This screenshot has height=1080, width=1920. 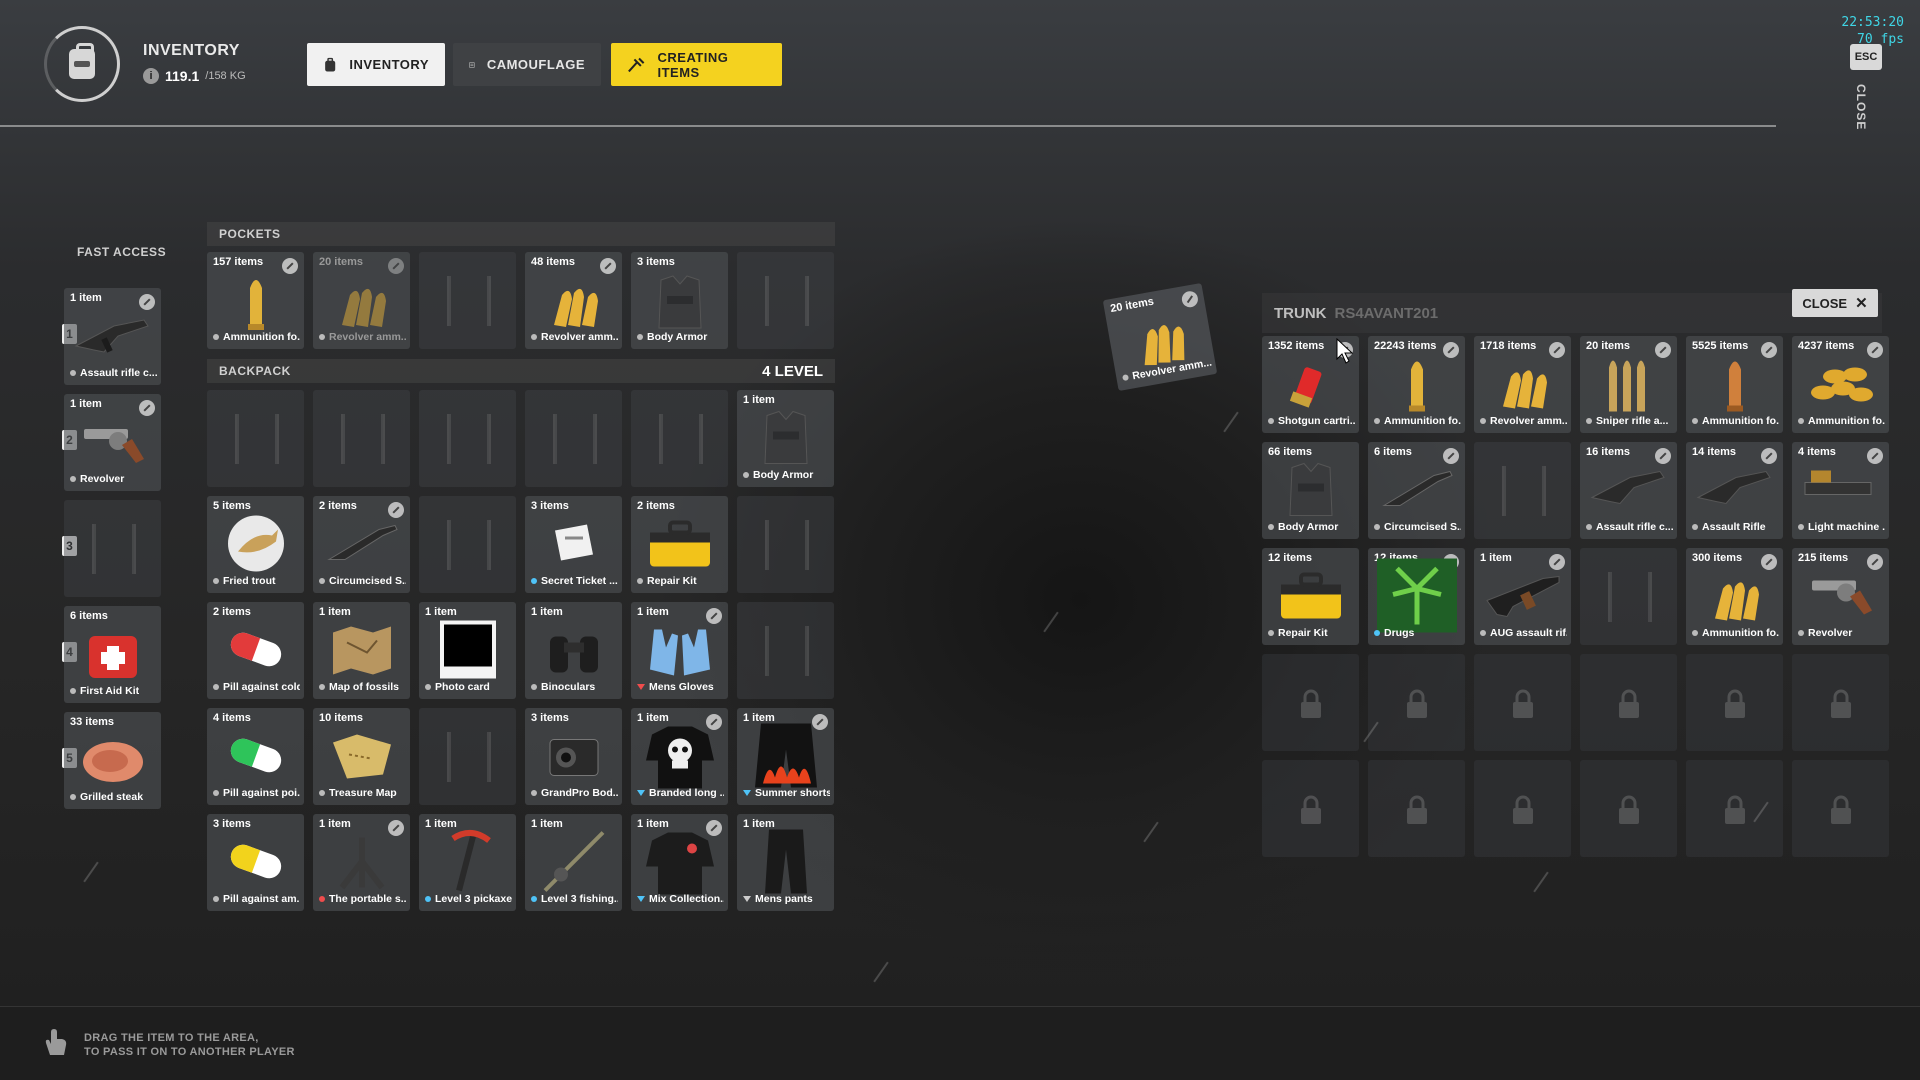 What do you see at coordinates (1416, 596) in the screenshot?
I see `grid-slot: 12 items Drugs` at bounding box center [1416, 596].